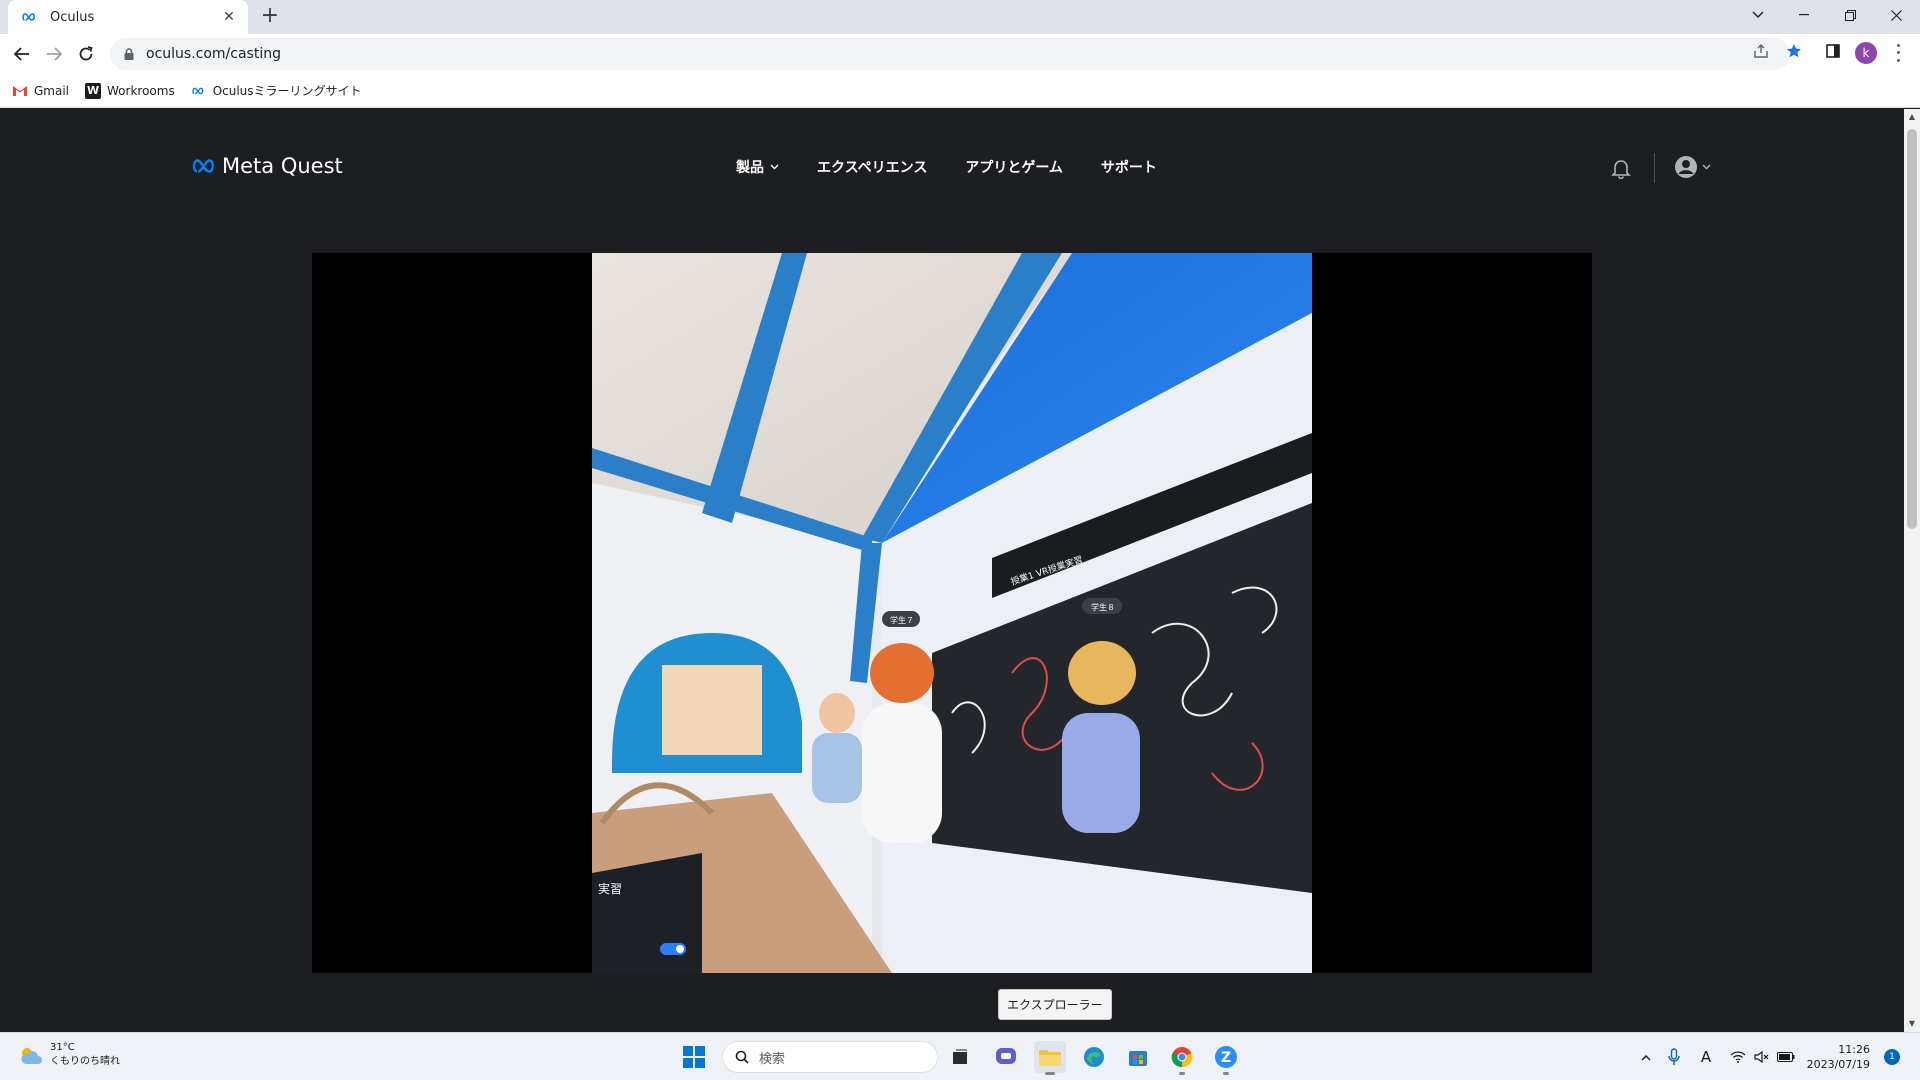  Describe the element at coordinates (1794, 51) in the screenshot. I see `bookmark-star-icon` at that location.